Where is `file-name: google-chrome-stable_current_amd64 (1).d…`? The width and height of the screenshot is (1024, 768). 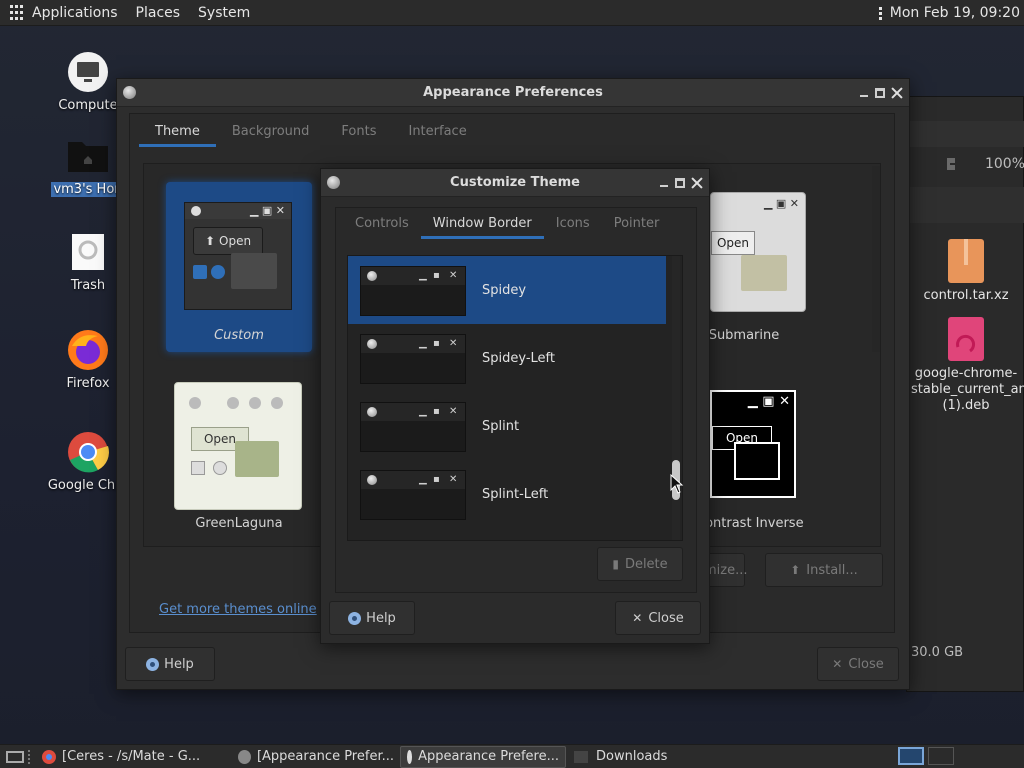 file-name: google-chrome-stable_current_amd64 (1).d… is located at coordinates (967, 389).